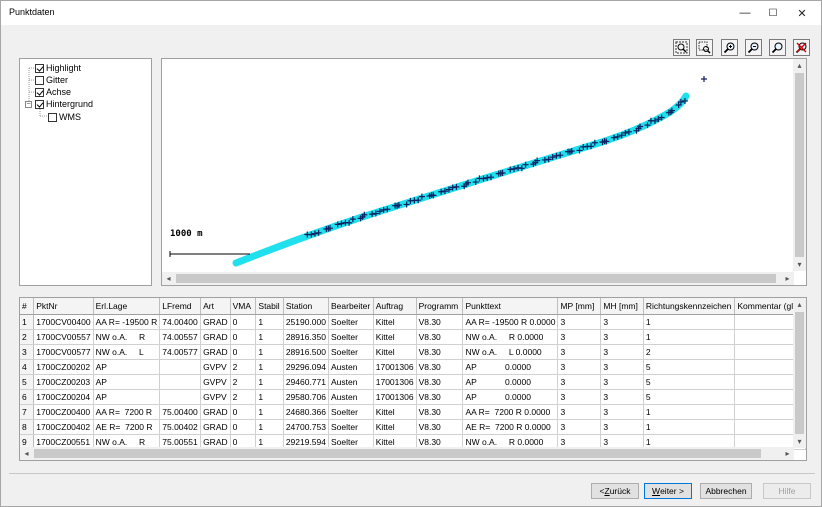  I want to click on row-number: 5, so click(27, 382).